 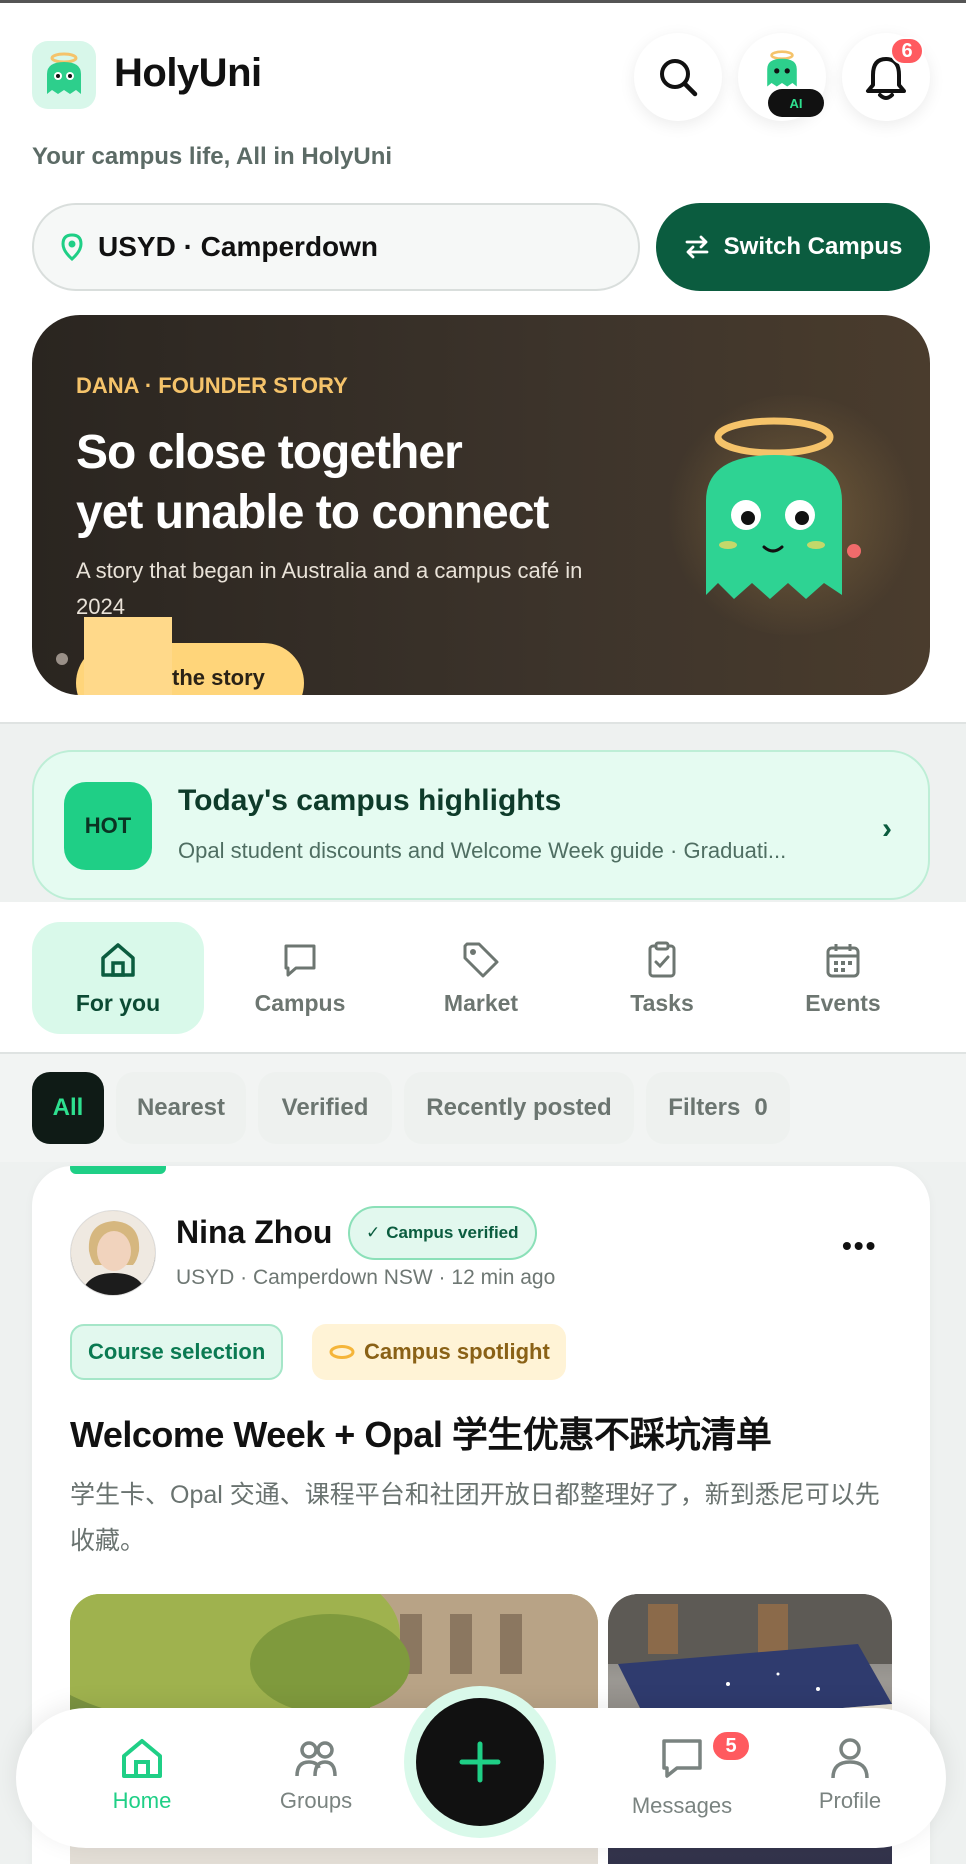 What do you see at coordinates (370, 800) in the screenshot?
I see `highlights-title: Today's campus highlights` at bounding box center [370, 800].